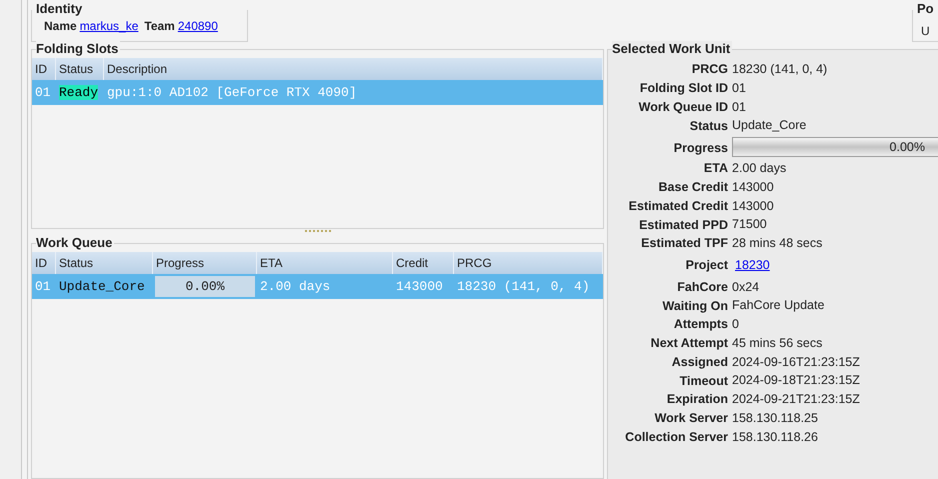 Image resolution: width=938 pixels, height=479 pixels. I want to click on field-label: Expiration, so click(697, 399).